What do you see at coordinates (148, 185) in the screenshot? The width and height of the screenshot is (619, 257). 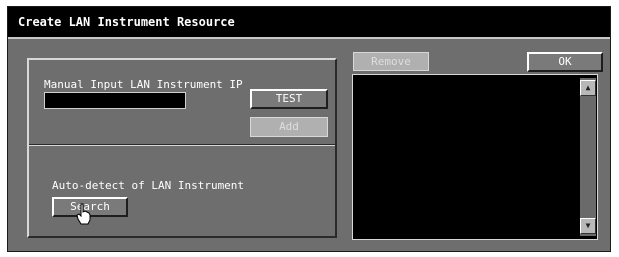 I see `auto-detect-label: Auto-detect of LAN Instrument` at bounding box center [148, 185].